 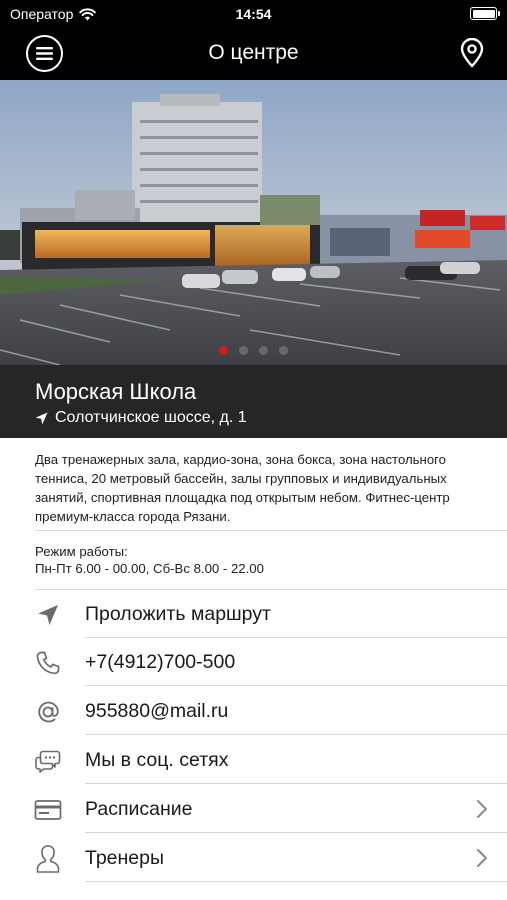 I want to click on navigation-bar: О центре, so click(x=253, y=54).